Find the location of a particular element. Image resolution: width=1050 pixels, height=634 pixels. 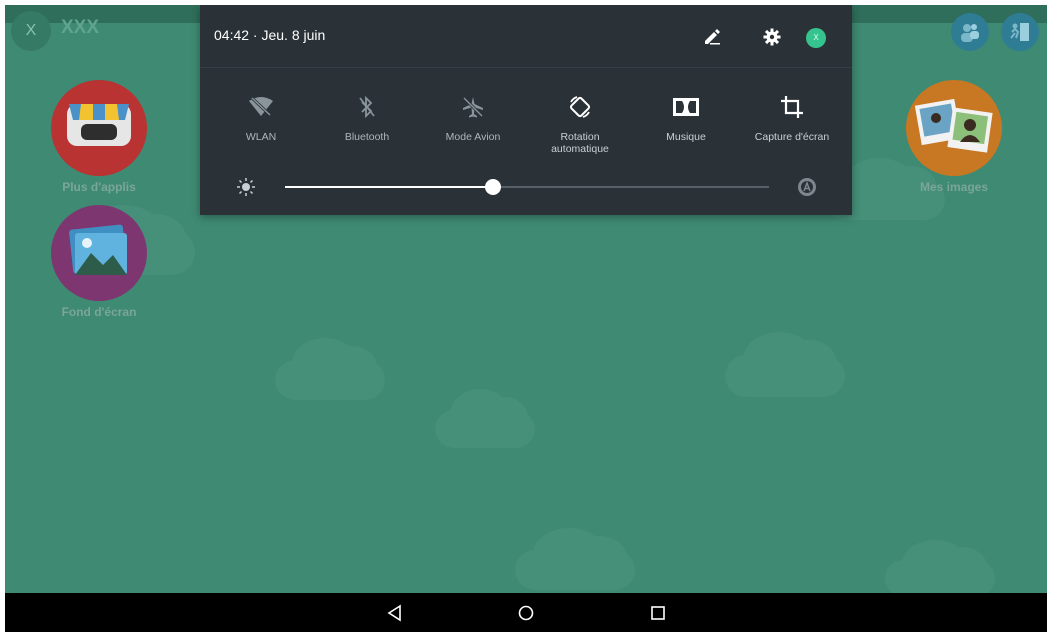

edit-icon is located at coordinates (712, 37).